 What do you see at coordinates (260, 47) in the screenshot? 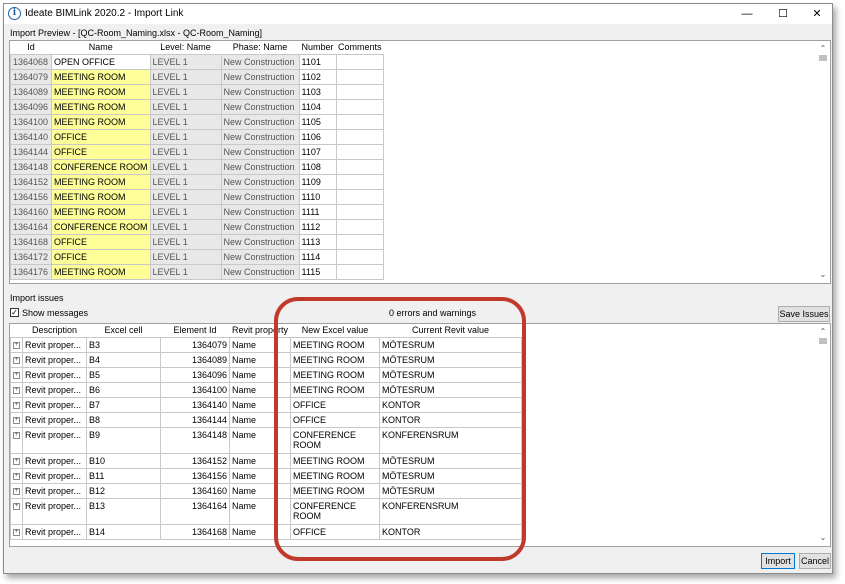
I see `preview-column-header: Phase: Name` at bounding box center [260, 47].